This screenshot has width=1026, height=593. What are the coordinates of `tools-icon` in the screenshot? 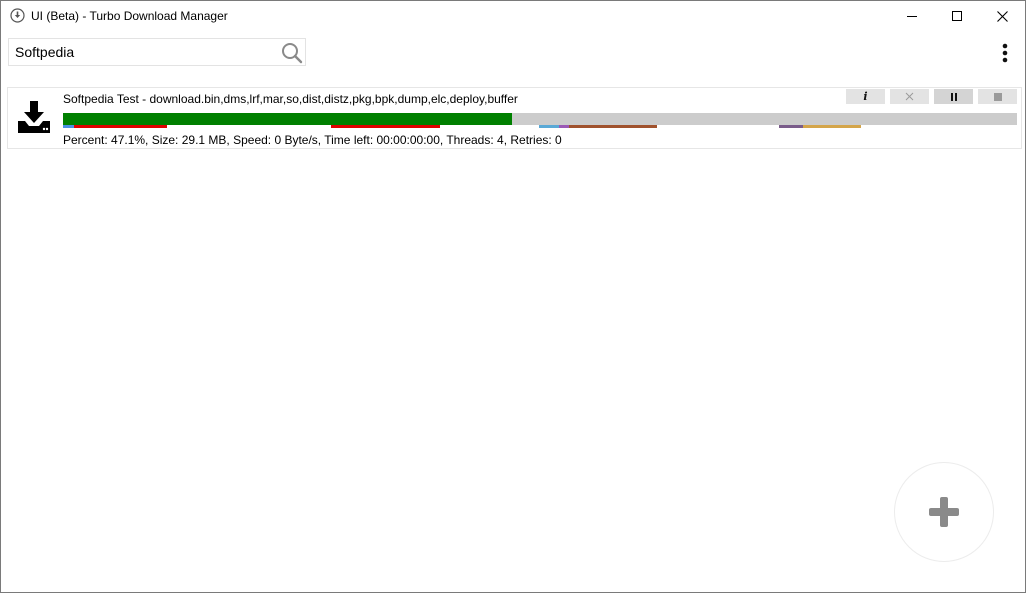 It's located at (909, 96).